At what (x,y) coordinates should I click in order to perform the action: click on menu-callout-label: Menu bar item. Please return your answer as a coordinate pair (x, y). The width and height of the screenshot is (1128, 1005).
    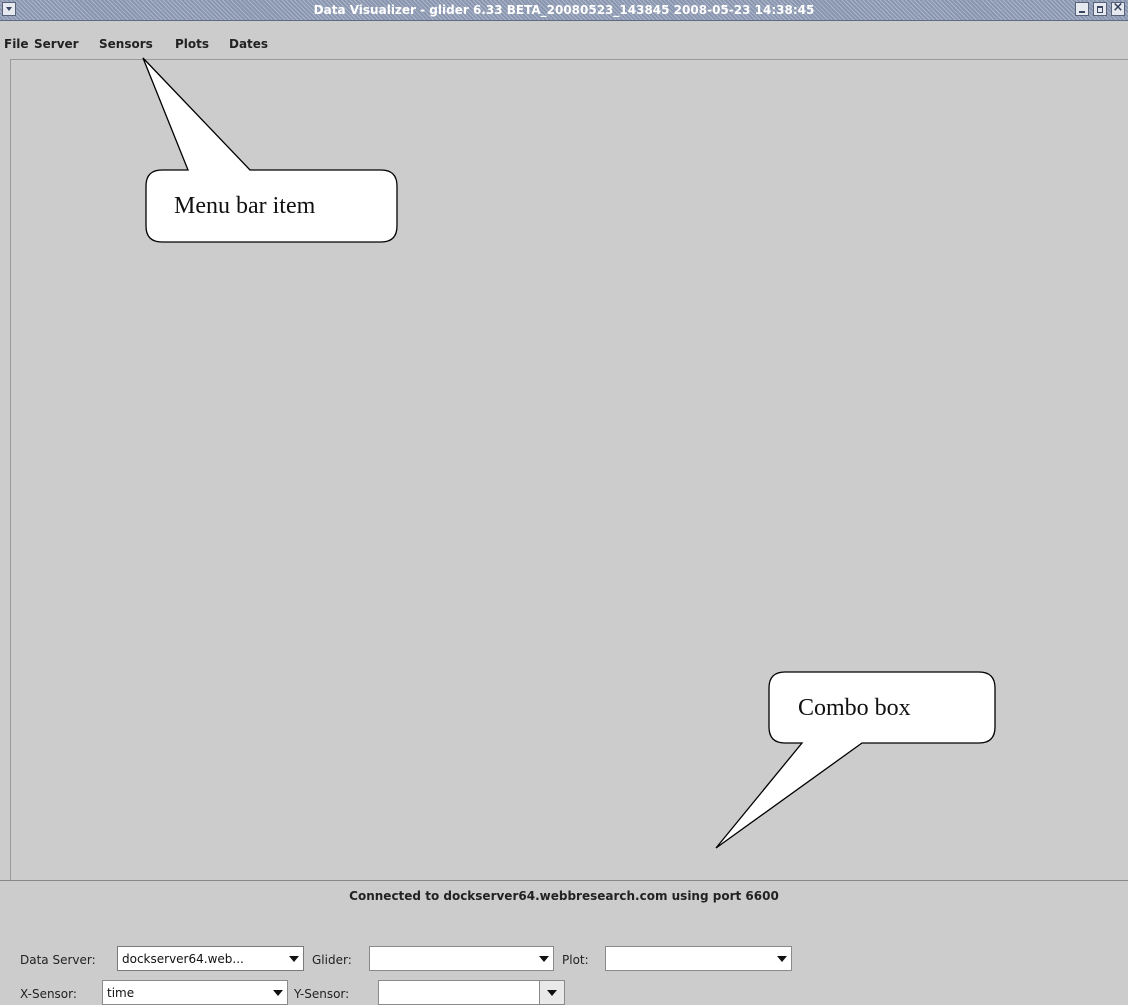
    Looking at the image, I should click on (245, 206).